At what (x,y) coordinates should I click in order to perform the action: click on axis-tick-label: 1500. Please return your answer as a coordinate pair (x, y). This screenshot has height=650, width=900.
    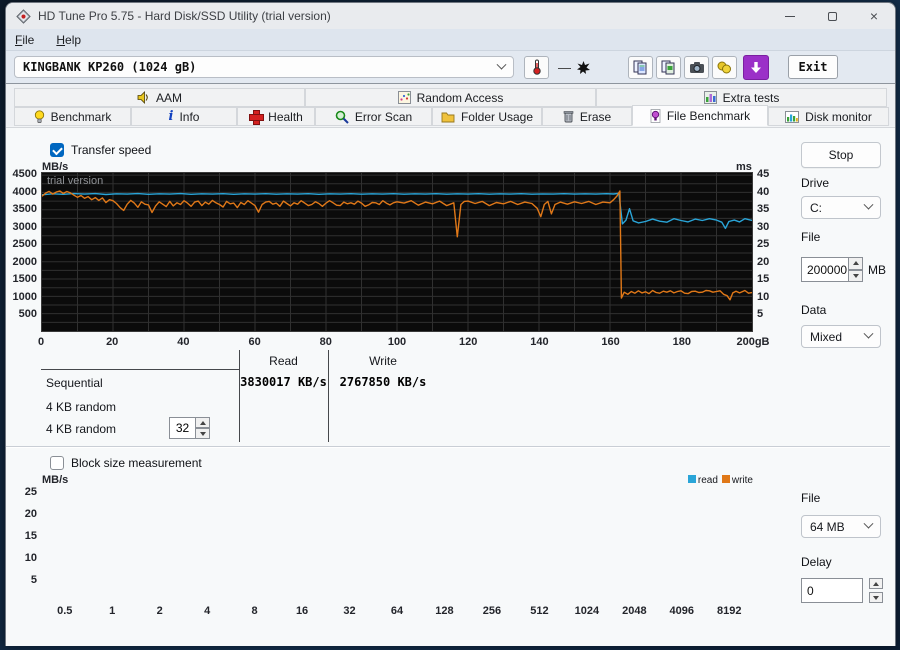
    Looking at the image, I should click on (24, 279).